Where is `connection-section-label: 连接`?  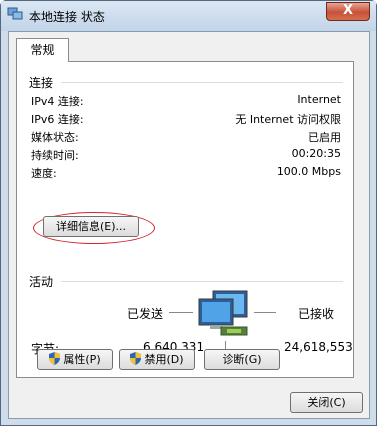 connection-section-label: 连接 is located at coordinates (41, 83).